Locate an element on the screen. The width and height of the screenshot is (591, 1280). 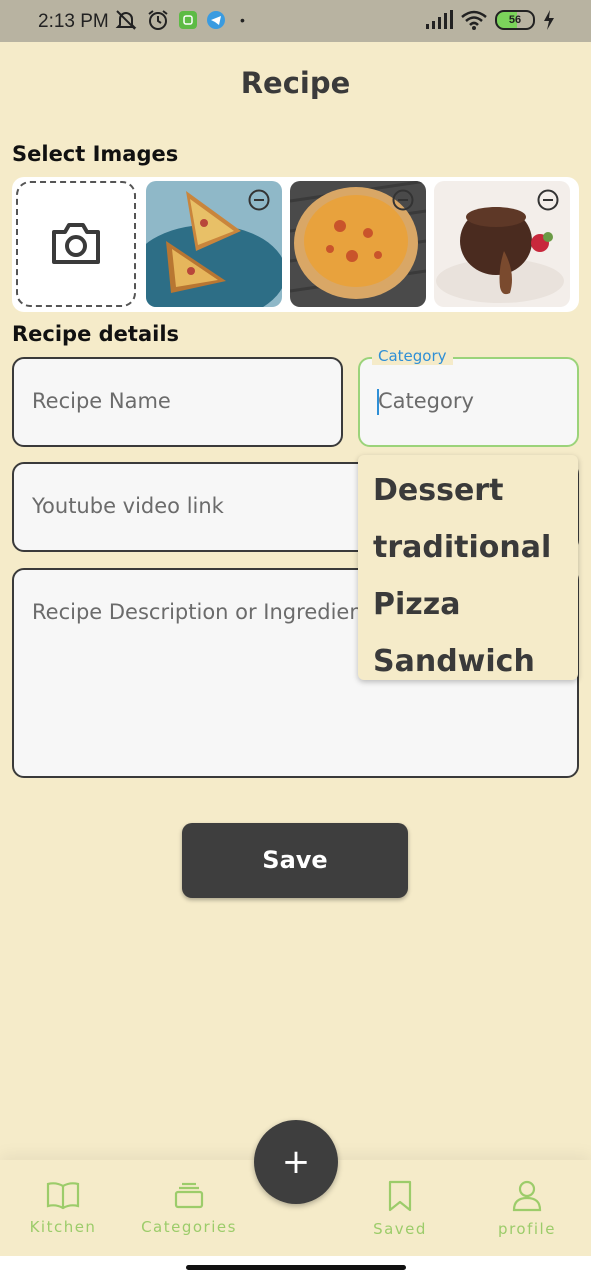
nav-item-kitchen: Kitchen is located at coordinates (63, 1208).